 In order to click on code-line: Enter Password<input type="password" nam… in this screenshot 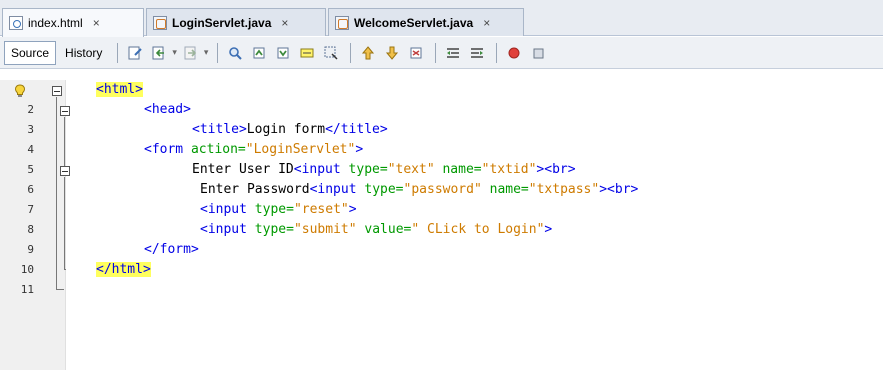, I will do `click(419, 190)`.